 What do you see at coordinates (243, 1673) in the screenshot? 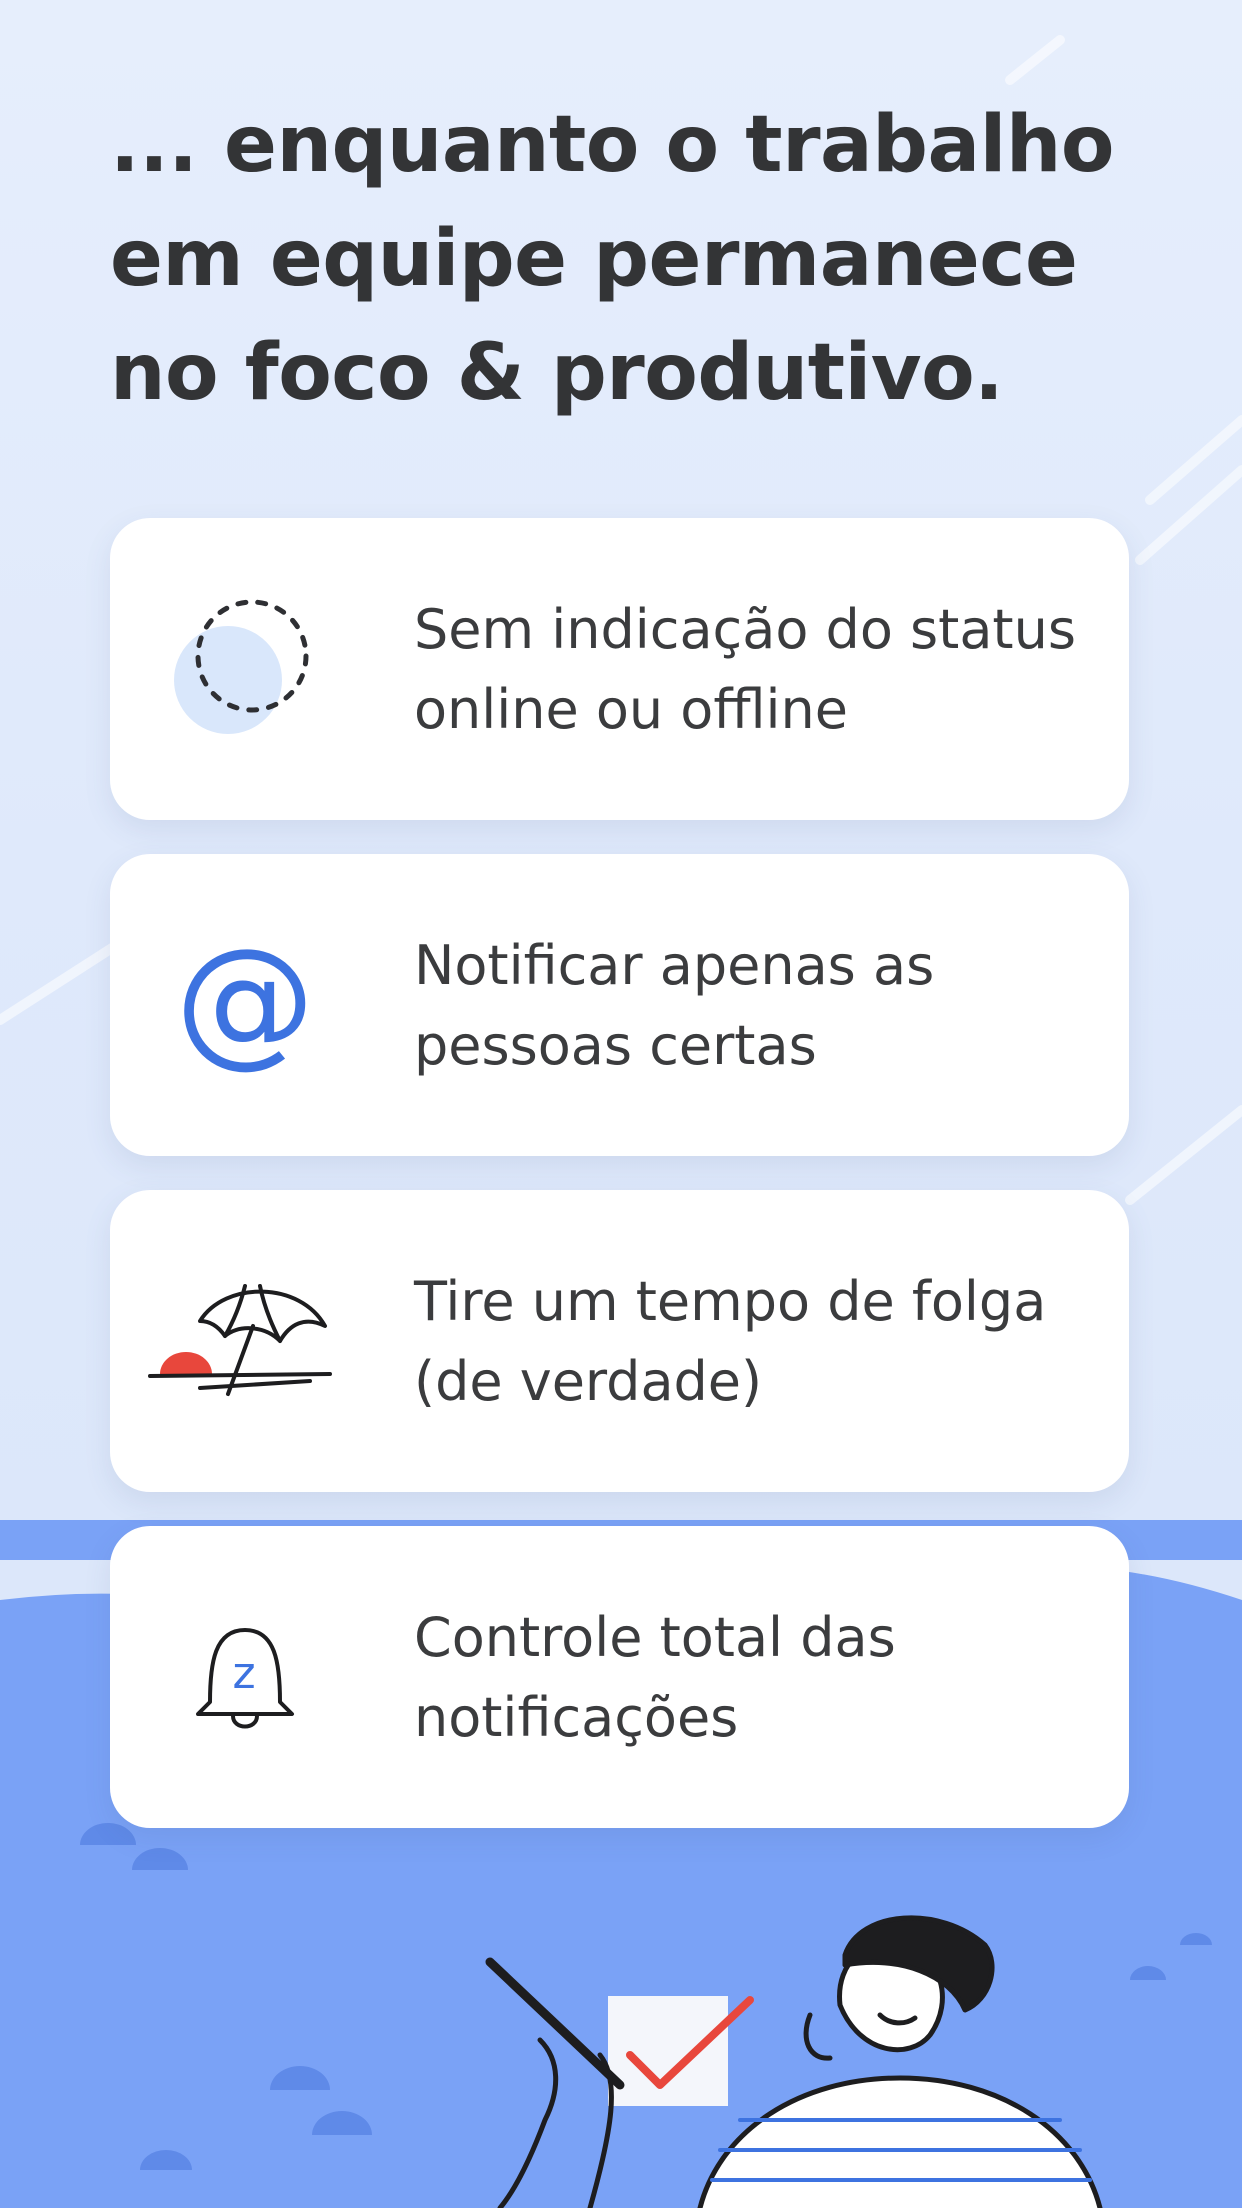
I see `svg-text: z` at bounding box center [243, 1673].